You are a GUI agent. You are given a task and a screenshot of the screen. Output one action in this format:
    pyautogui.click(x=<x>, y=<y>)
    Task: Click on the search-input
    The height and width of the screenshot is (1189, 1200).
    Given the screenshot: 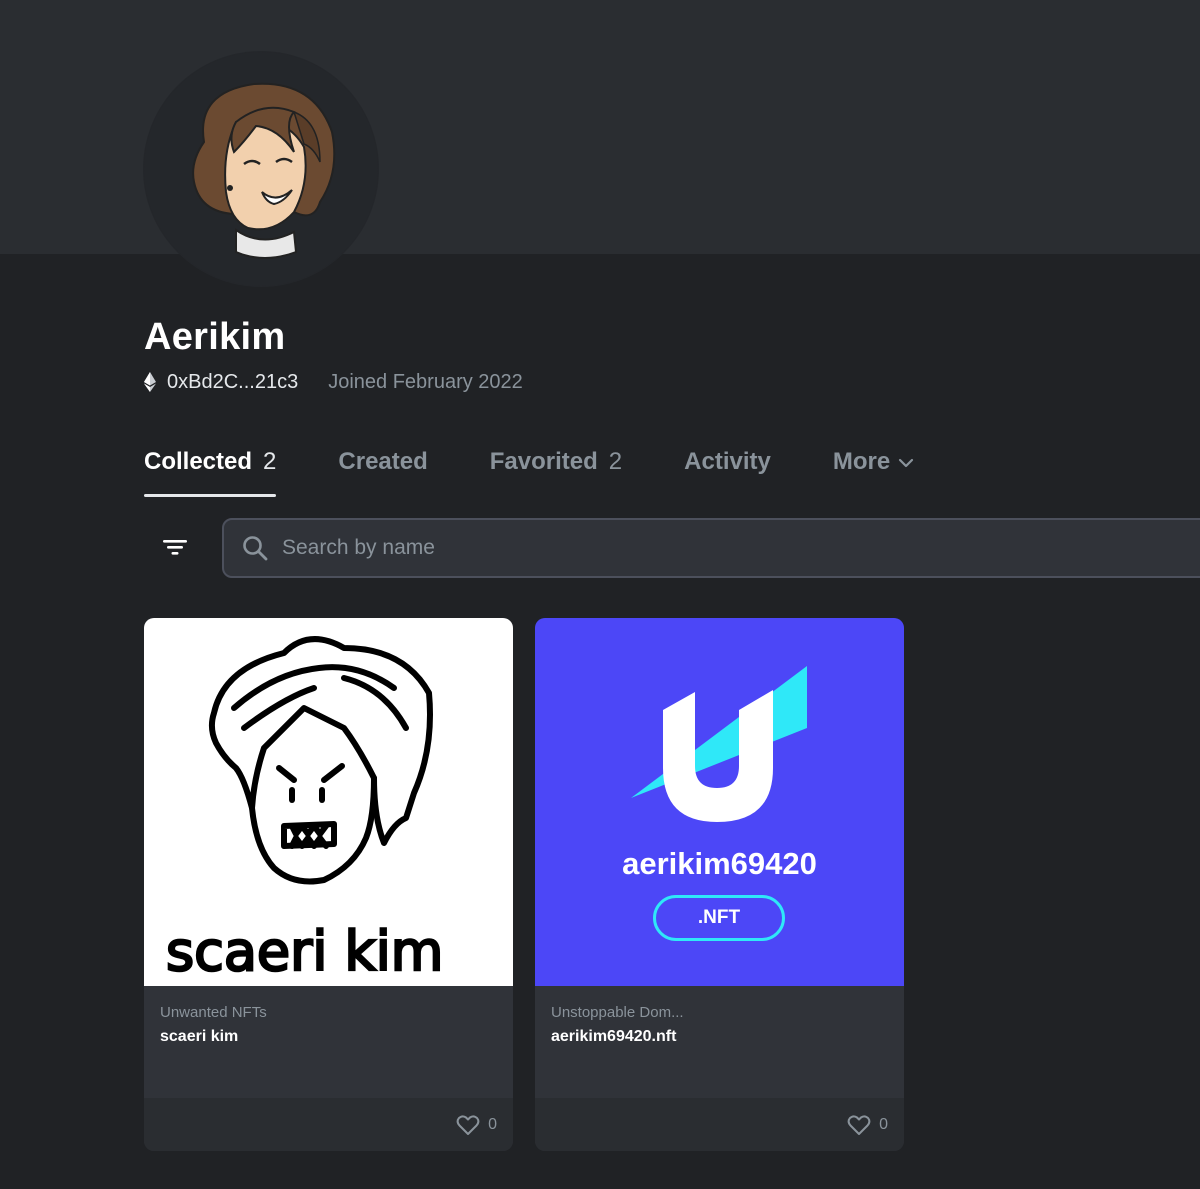 What is the action you would take?
    pyautogui.click(x=632, y=548)
    